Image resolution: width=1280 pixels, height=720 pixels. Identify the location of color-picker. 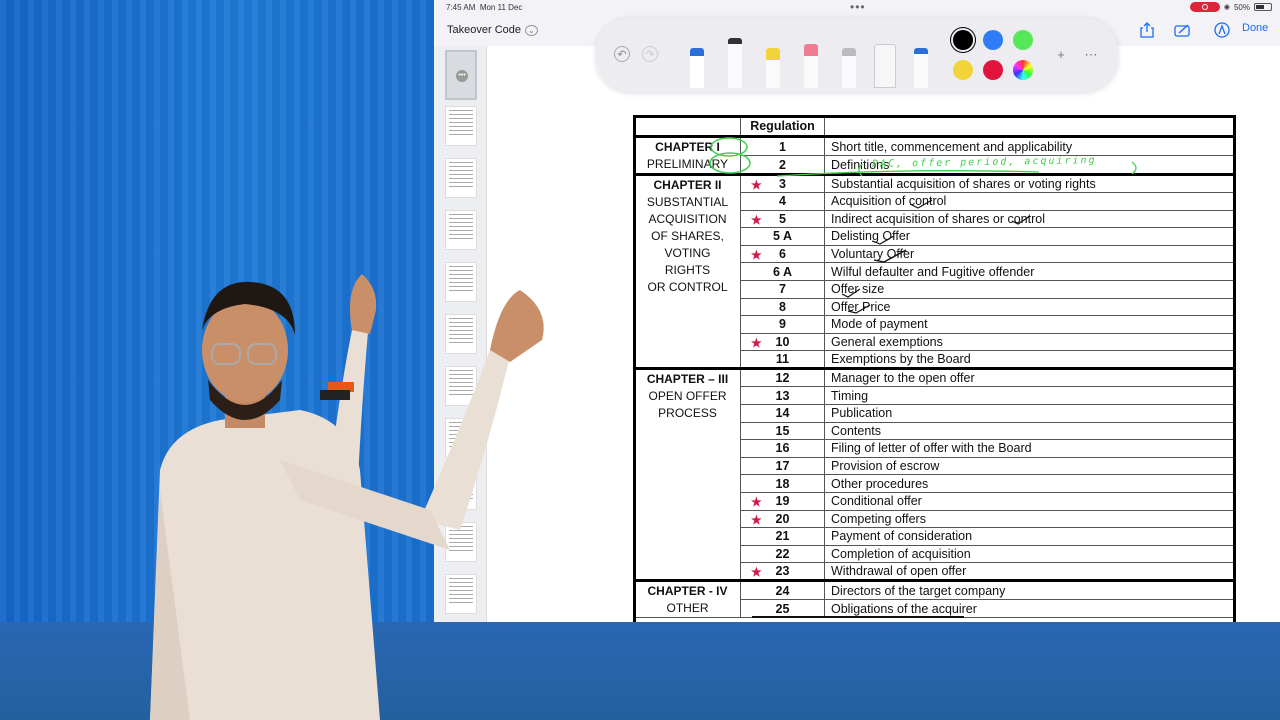
(1023, 70).